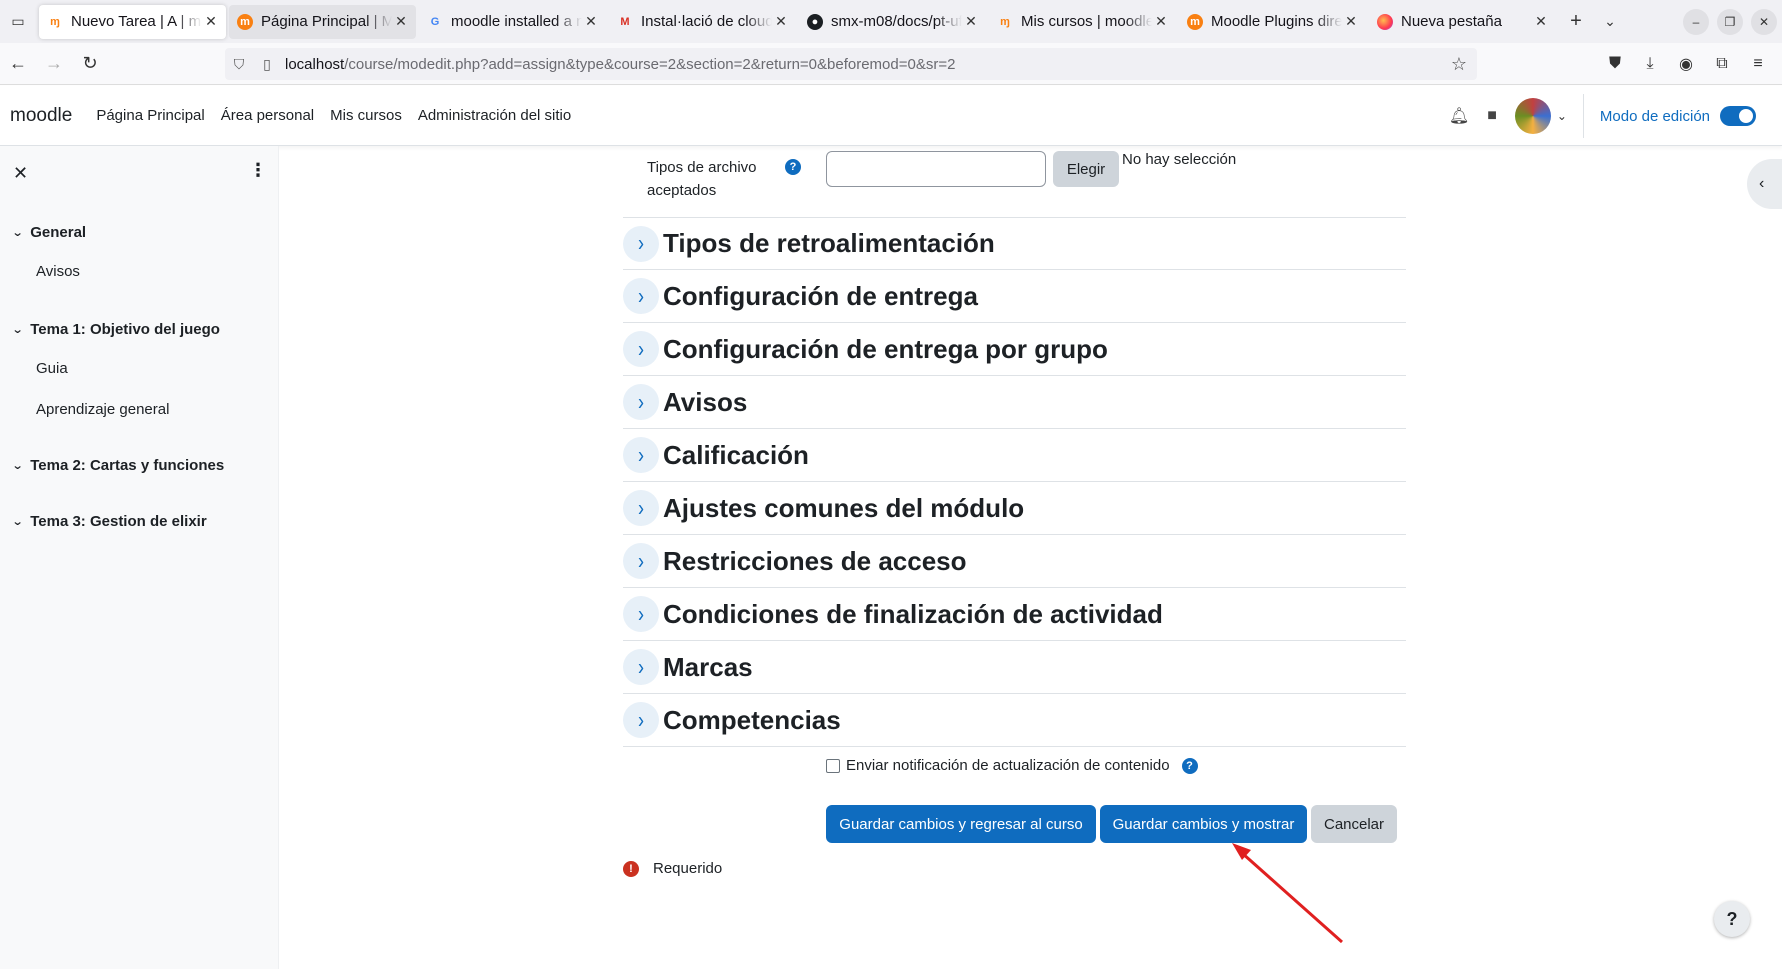 This screenshot has width=1782, height=969. I want to click on filetypes-input, so click(936, 169).